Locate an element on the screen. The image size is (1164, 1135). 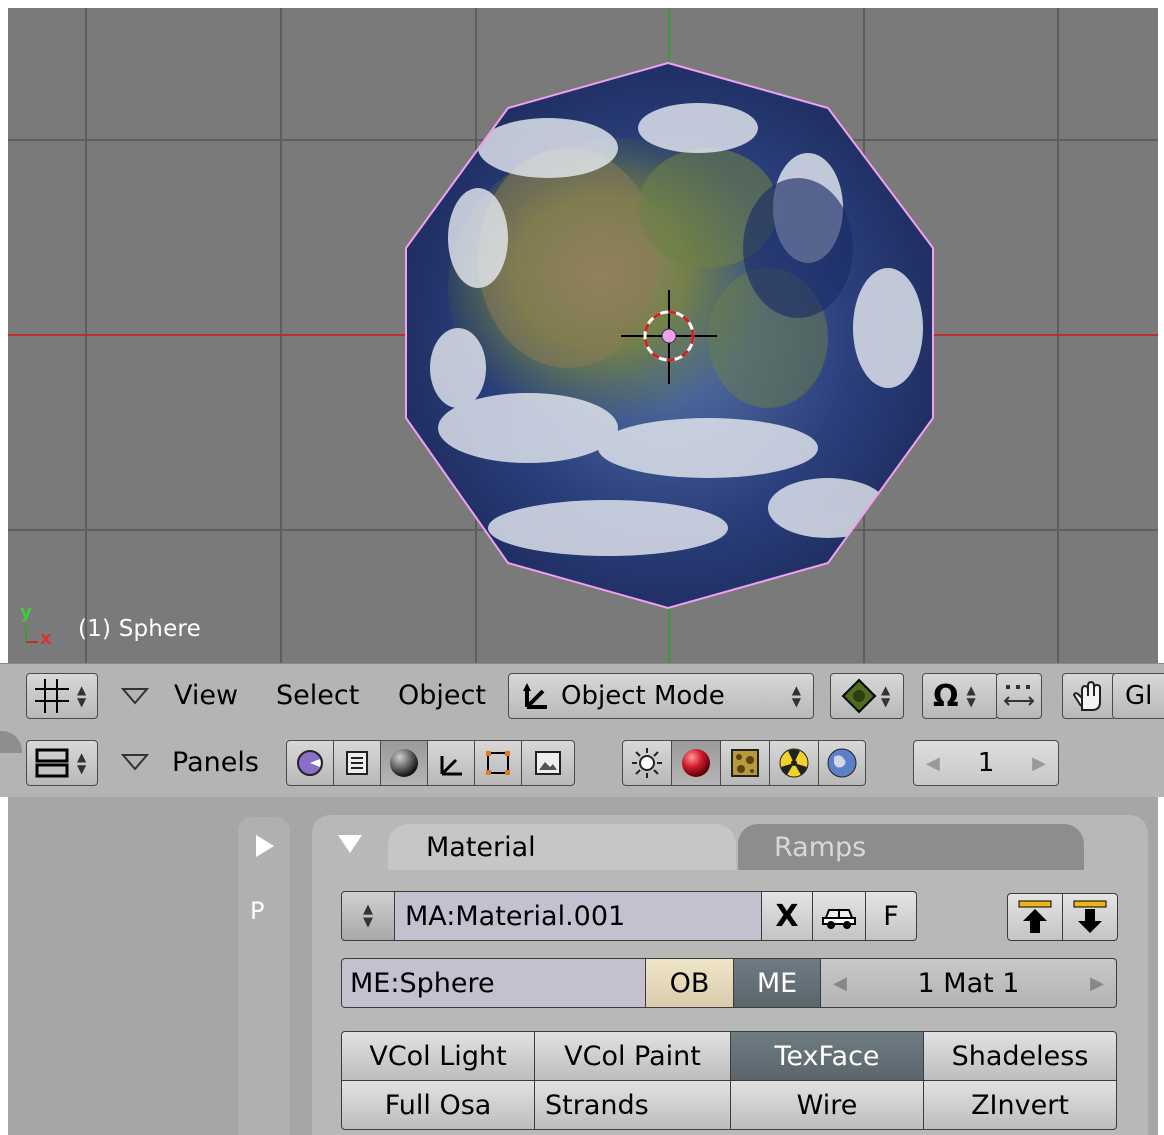
material-index-value: 1 Mat 1 is located at coordinates (968, 983).